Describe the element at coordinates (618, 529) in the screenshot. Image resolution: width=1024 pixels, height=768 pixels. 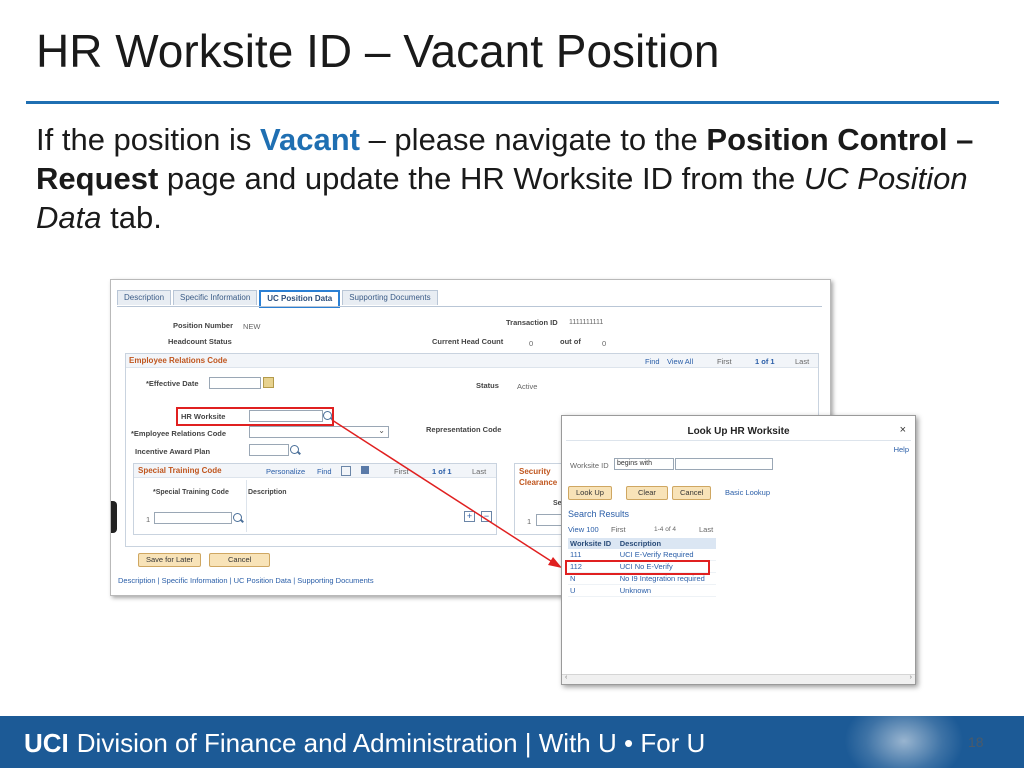
I see `results-first: First` at that location.